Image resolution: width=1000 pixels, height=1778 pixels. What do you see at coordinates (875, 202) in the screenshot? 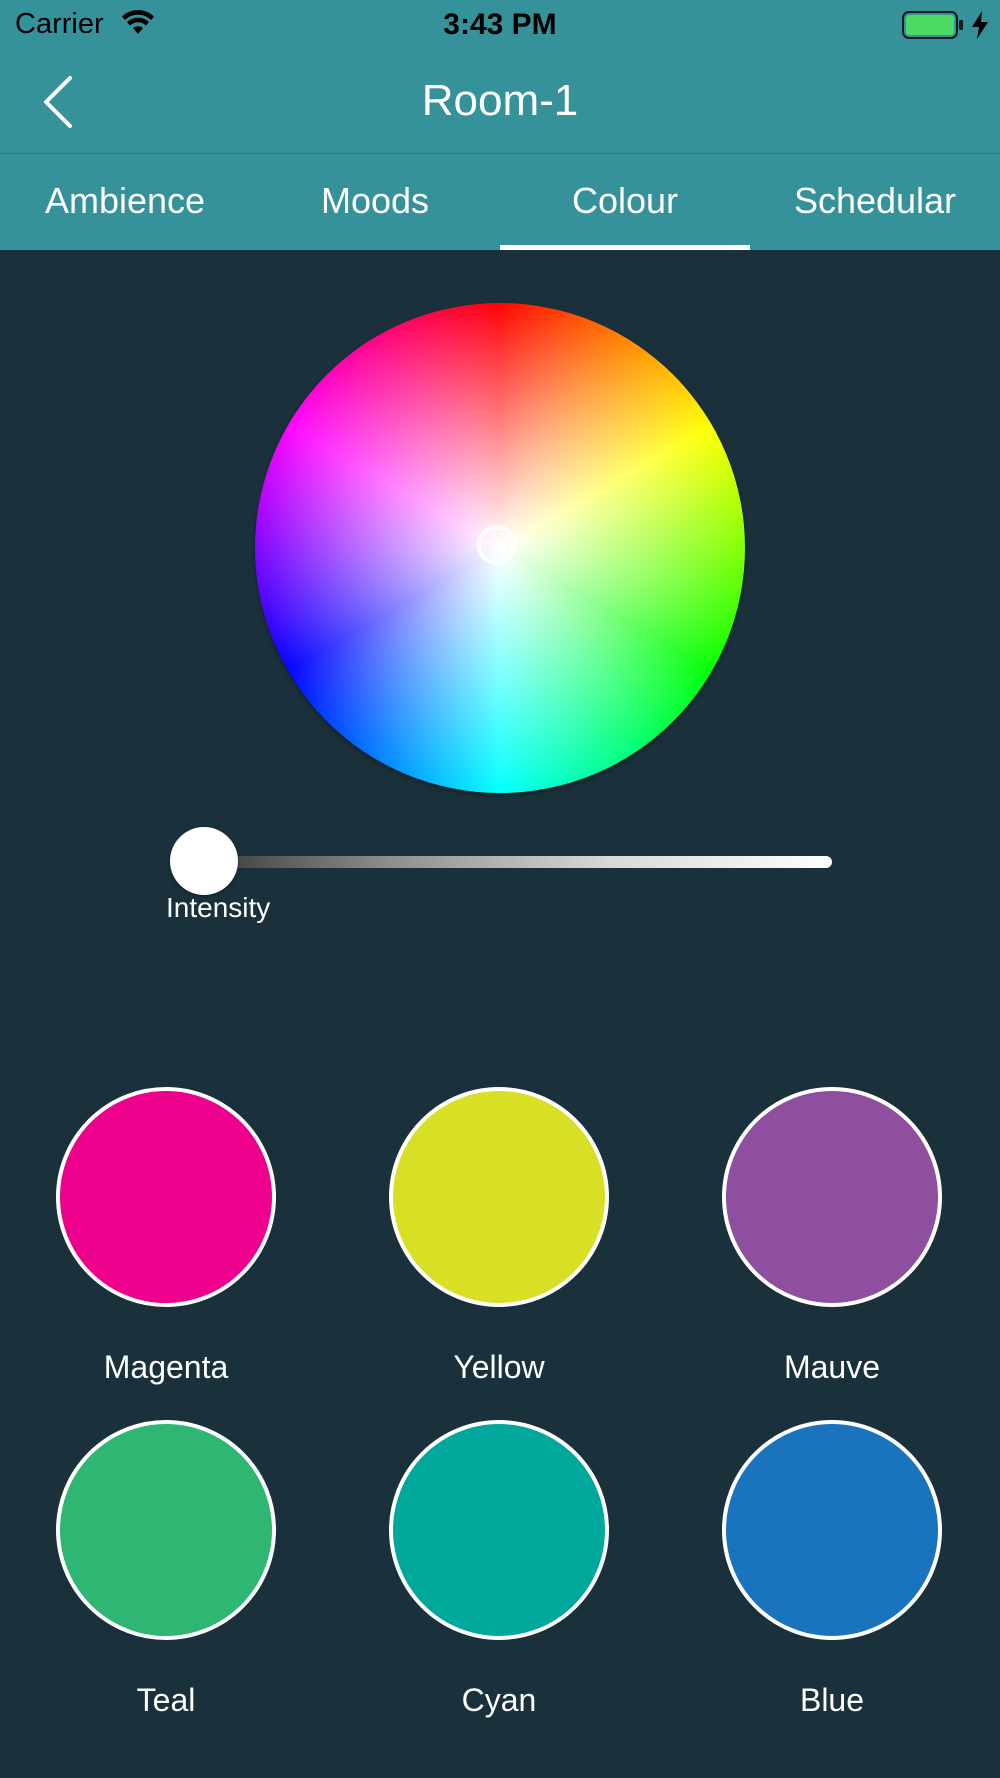
I see `tab-schedular: Schedular` at bounding box center [875, 202].